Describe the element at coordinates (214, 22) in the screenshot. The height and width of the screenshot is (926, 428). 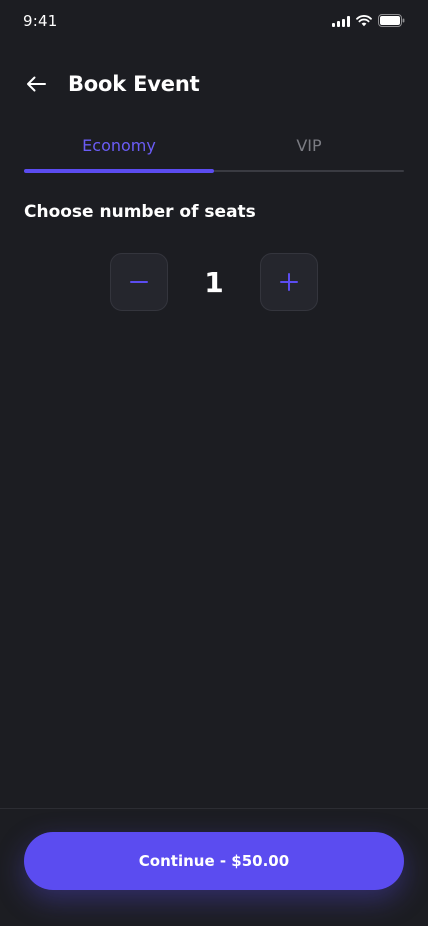
I see `status-bar: 9:41` at that location.